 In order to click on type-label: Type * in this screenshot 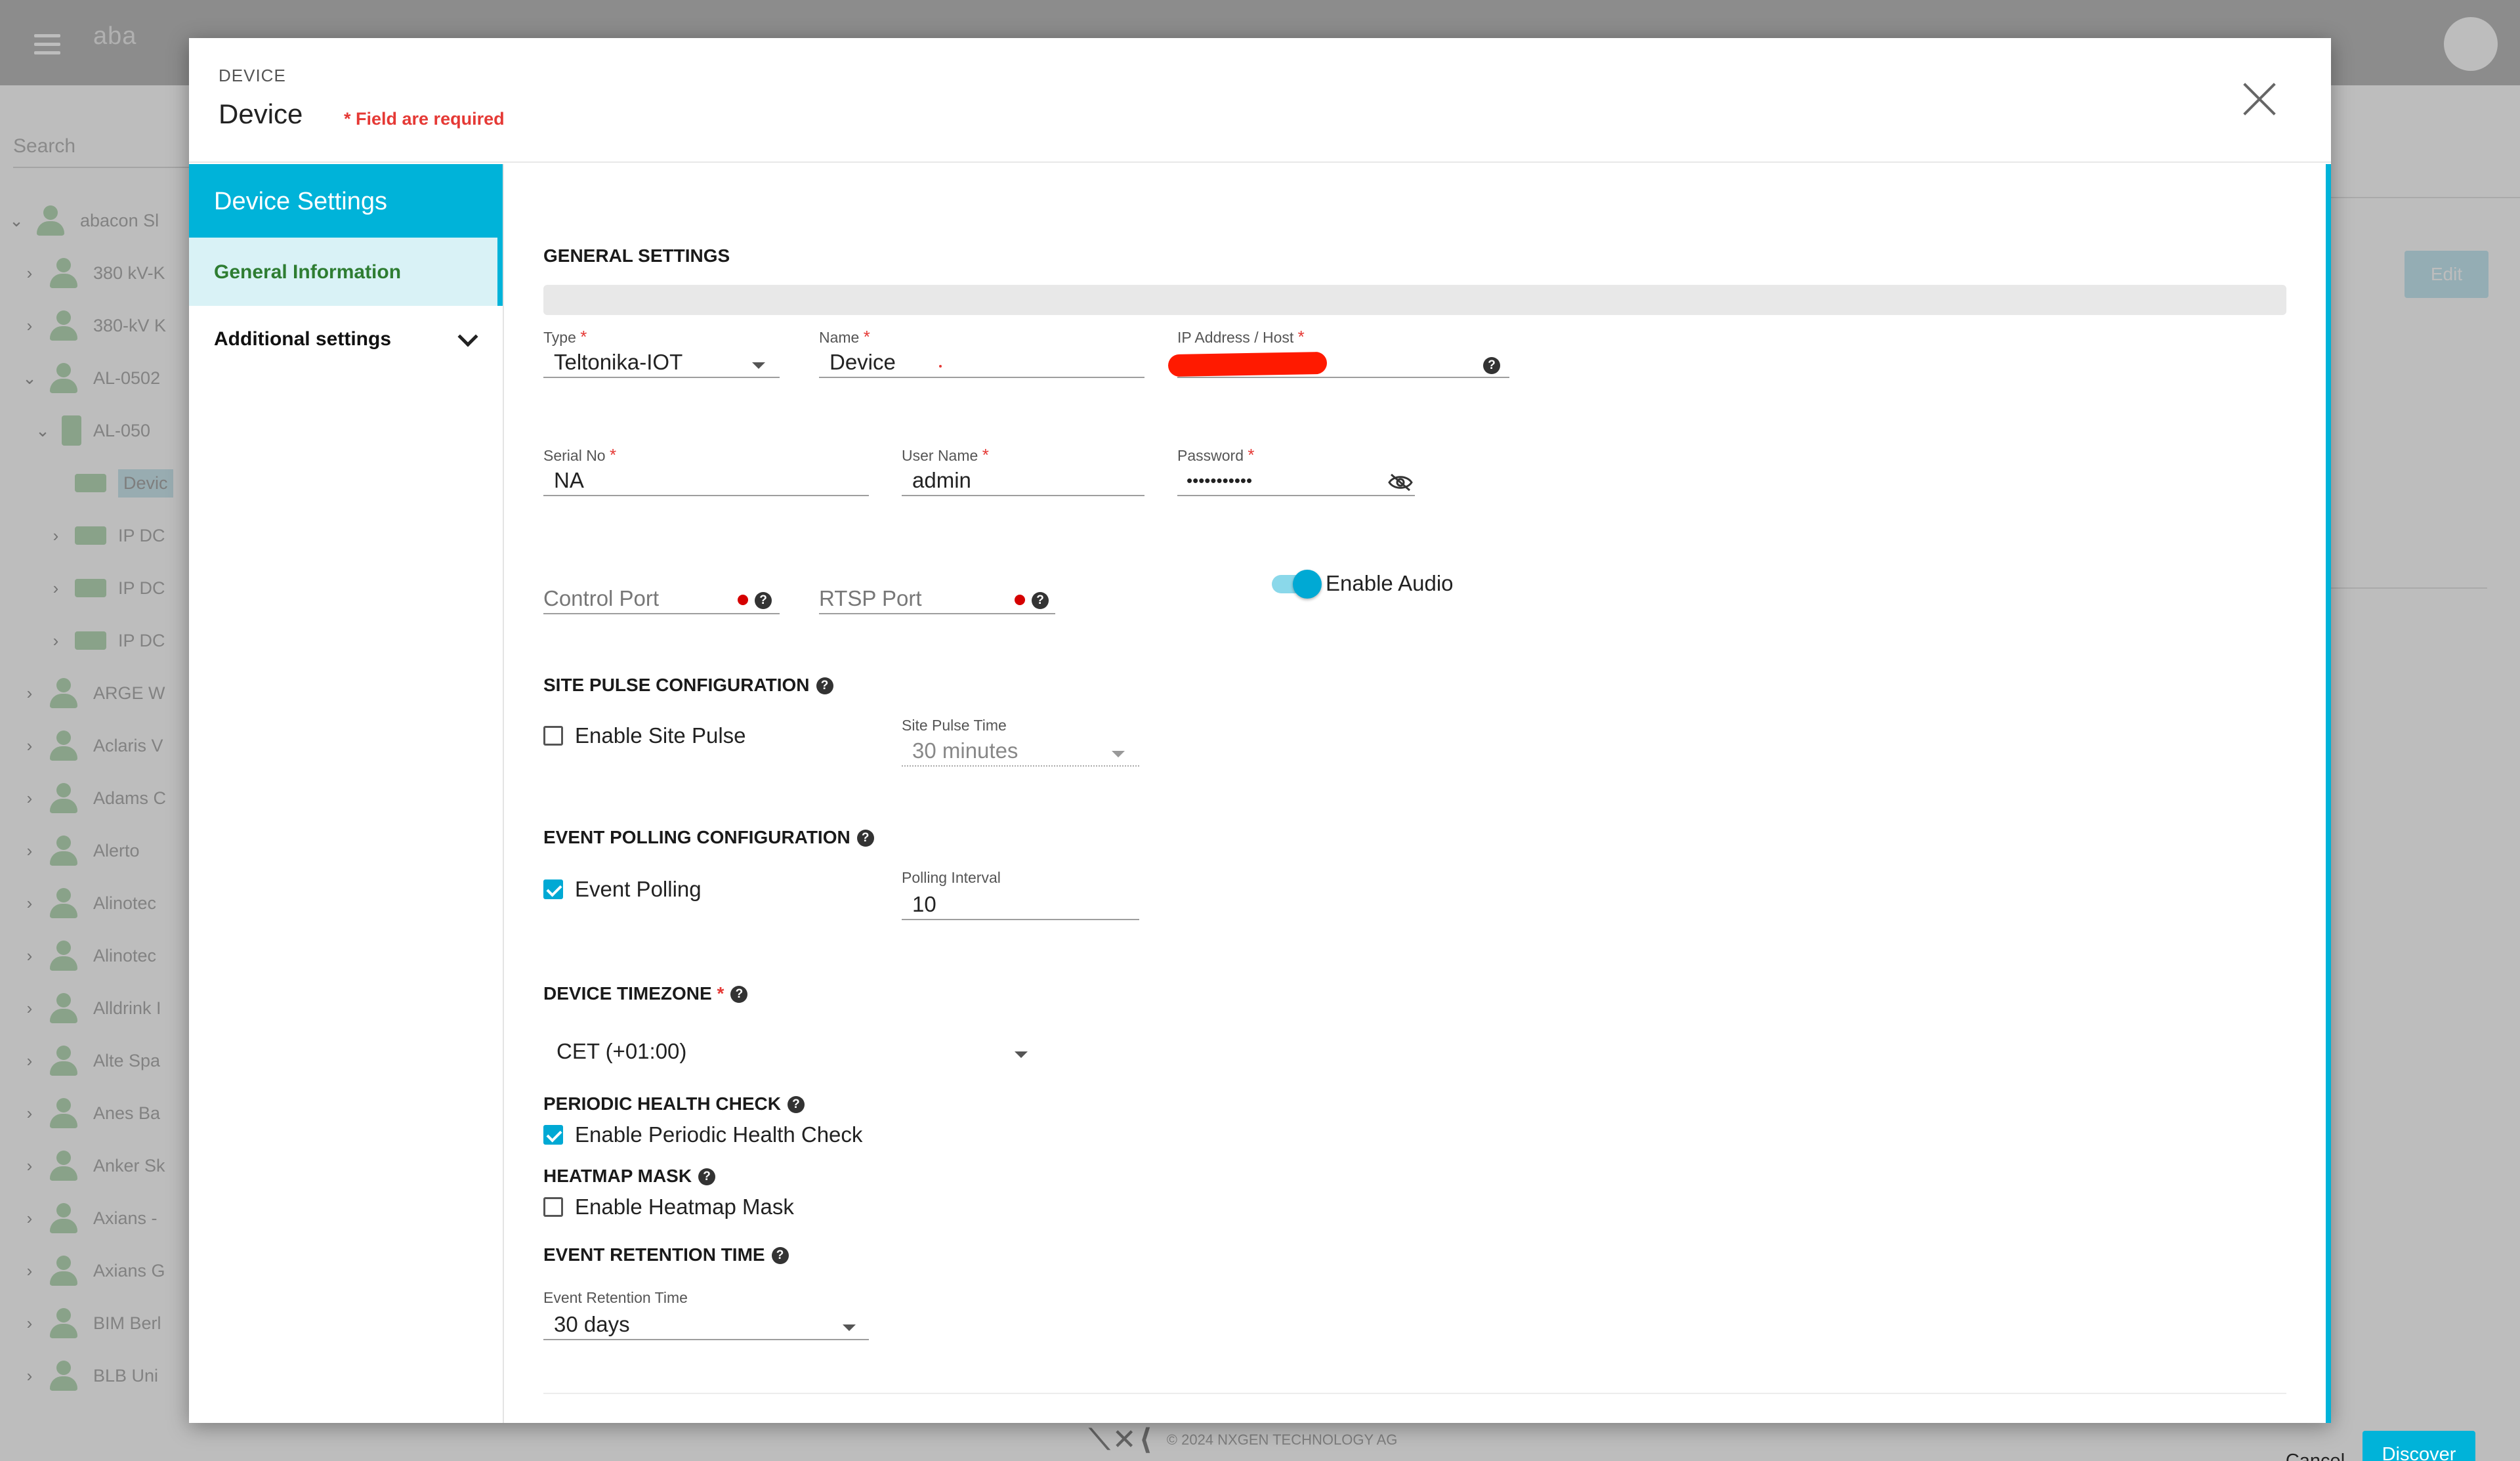, I will do `click(565, 337)`.